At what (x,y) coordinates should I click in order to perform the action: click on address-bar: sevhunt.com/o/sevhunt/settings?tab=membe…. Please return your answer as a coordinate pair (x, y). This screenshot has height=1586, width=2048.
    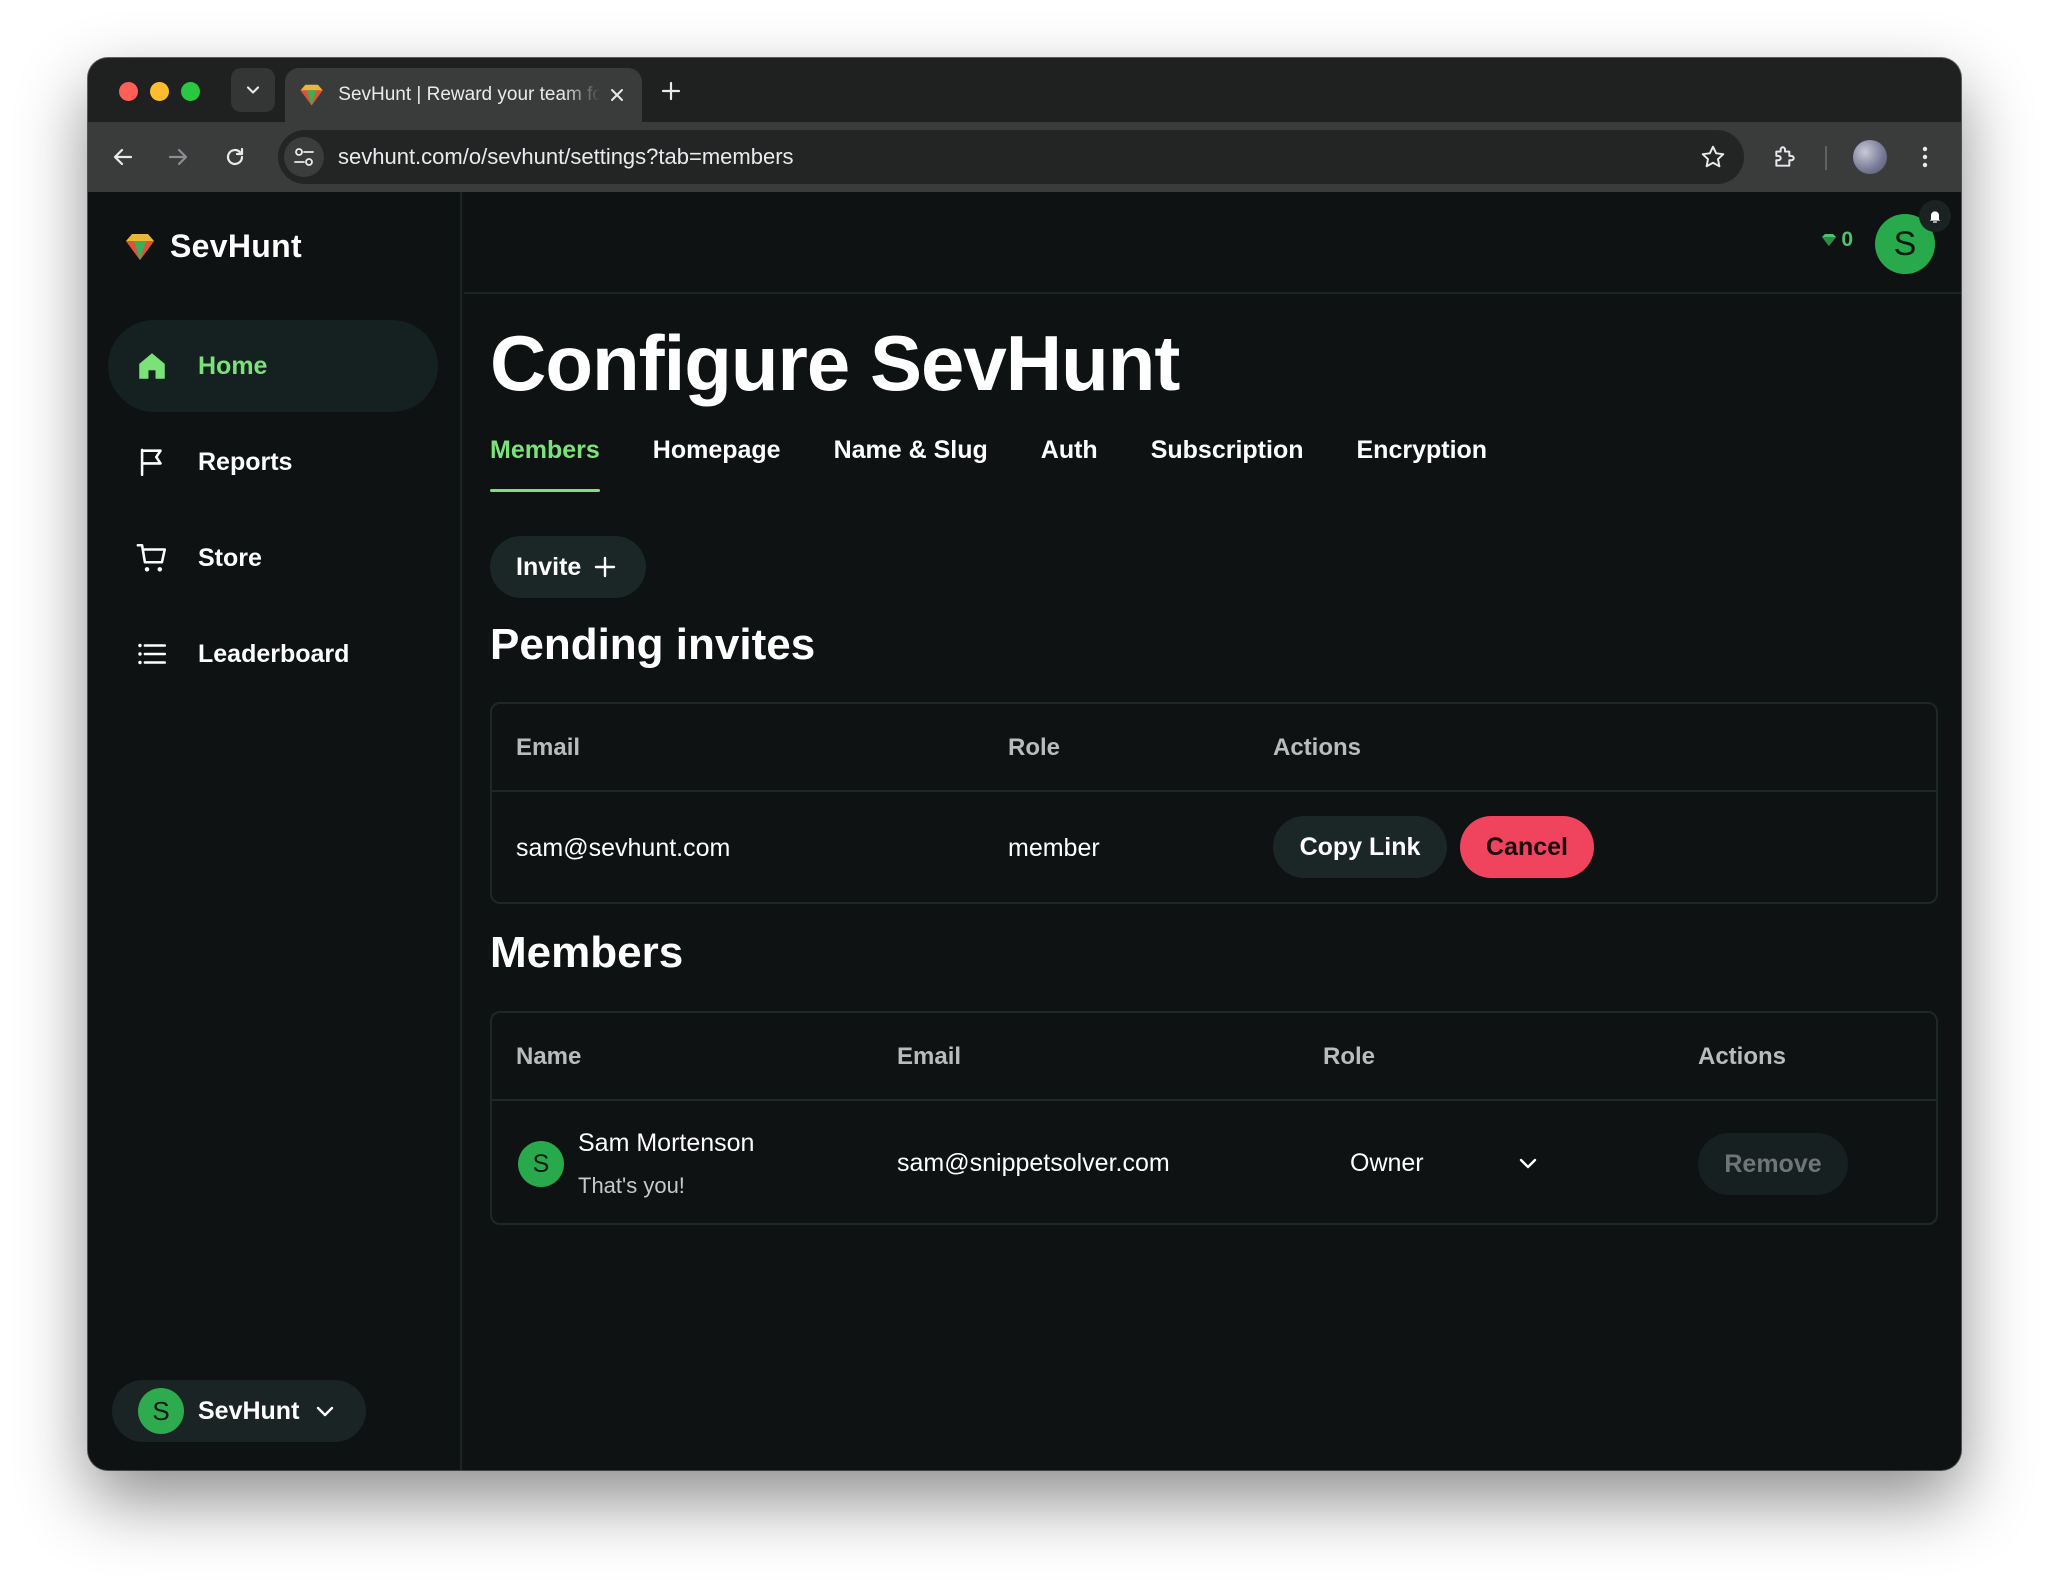
    Looking at the image, I should click on (1011, 157).